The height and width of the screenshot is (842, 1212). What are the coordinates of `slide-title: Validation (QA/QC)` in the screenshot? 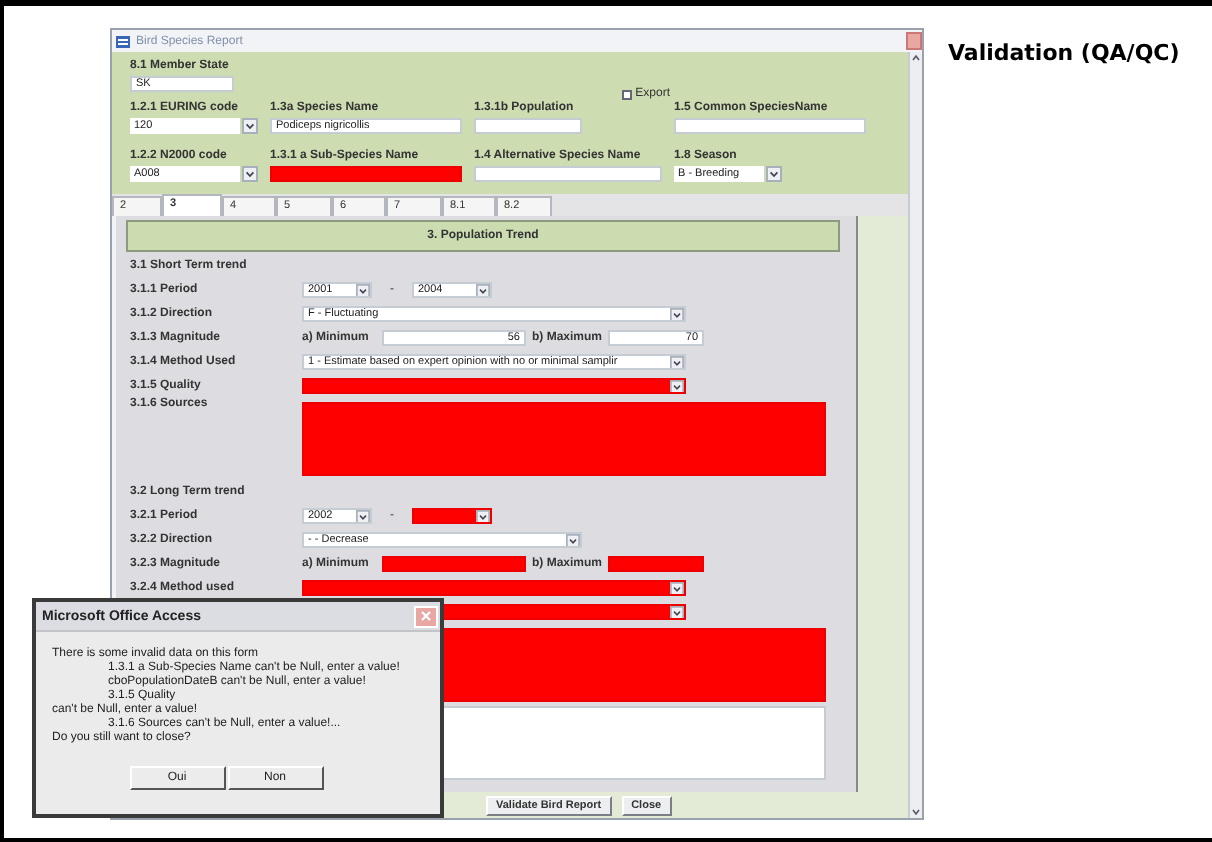 It's located at (1065, 53).